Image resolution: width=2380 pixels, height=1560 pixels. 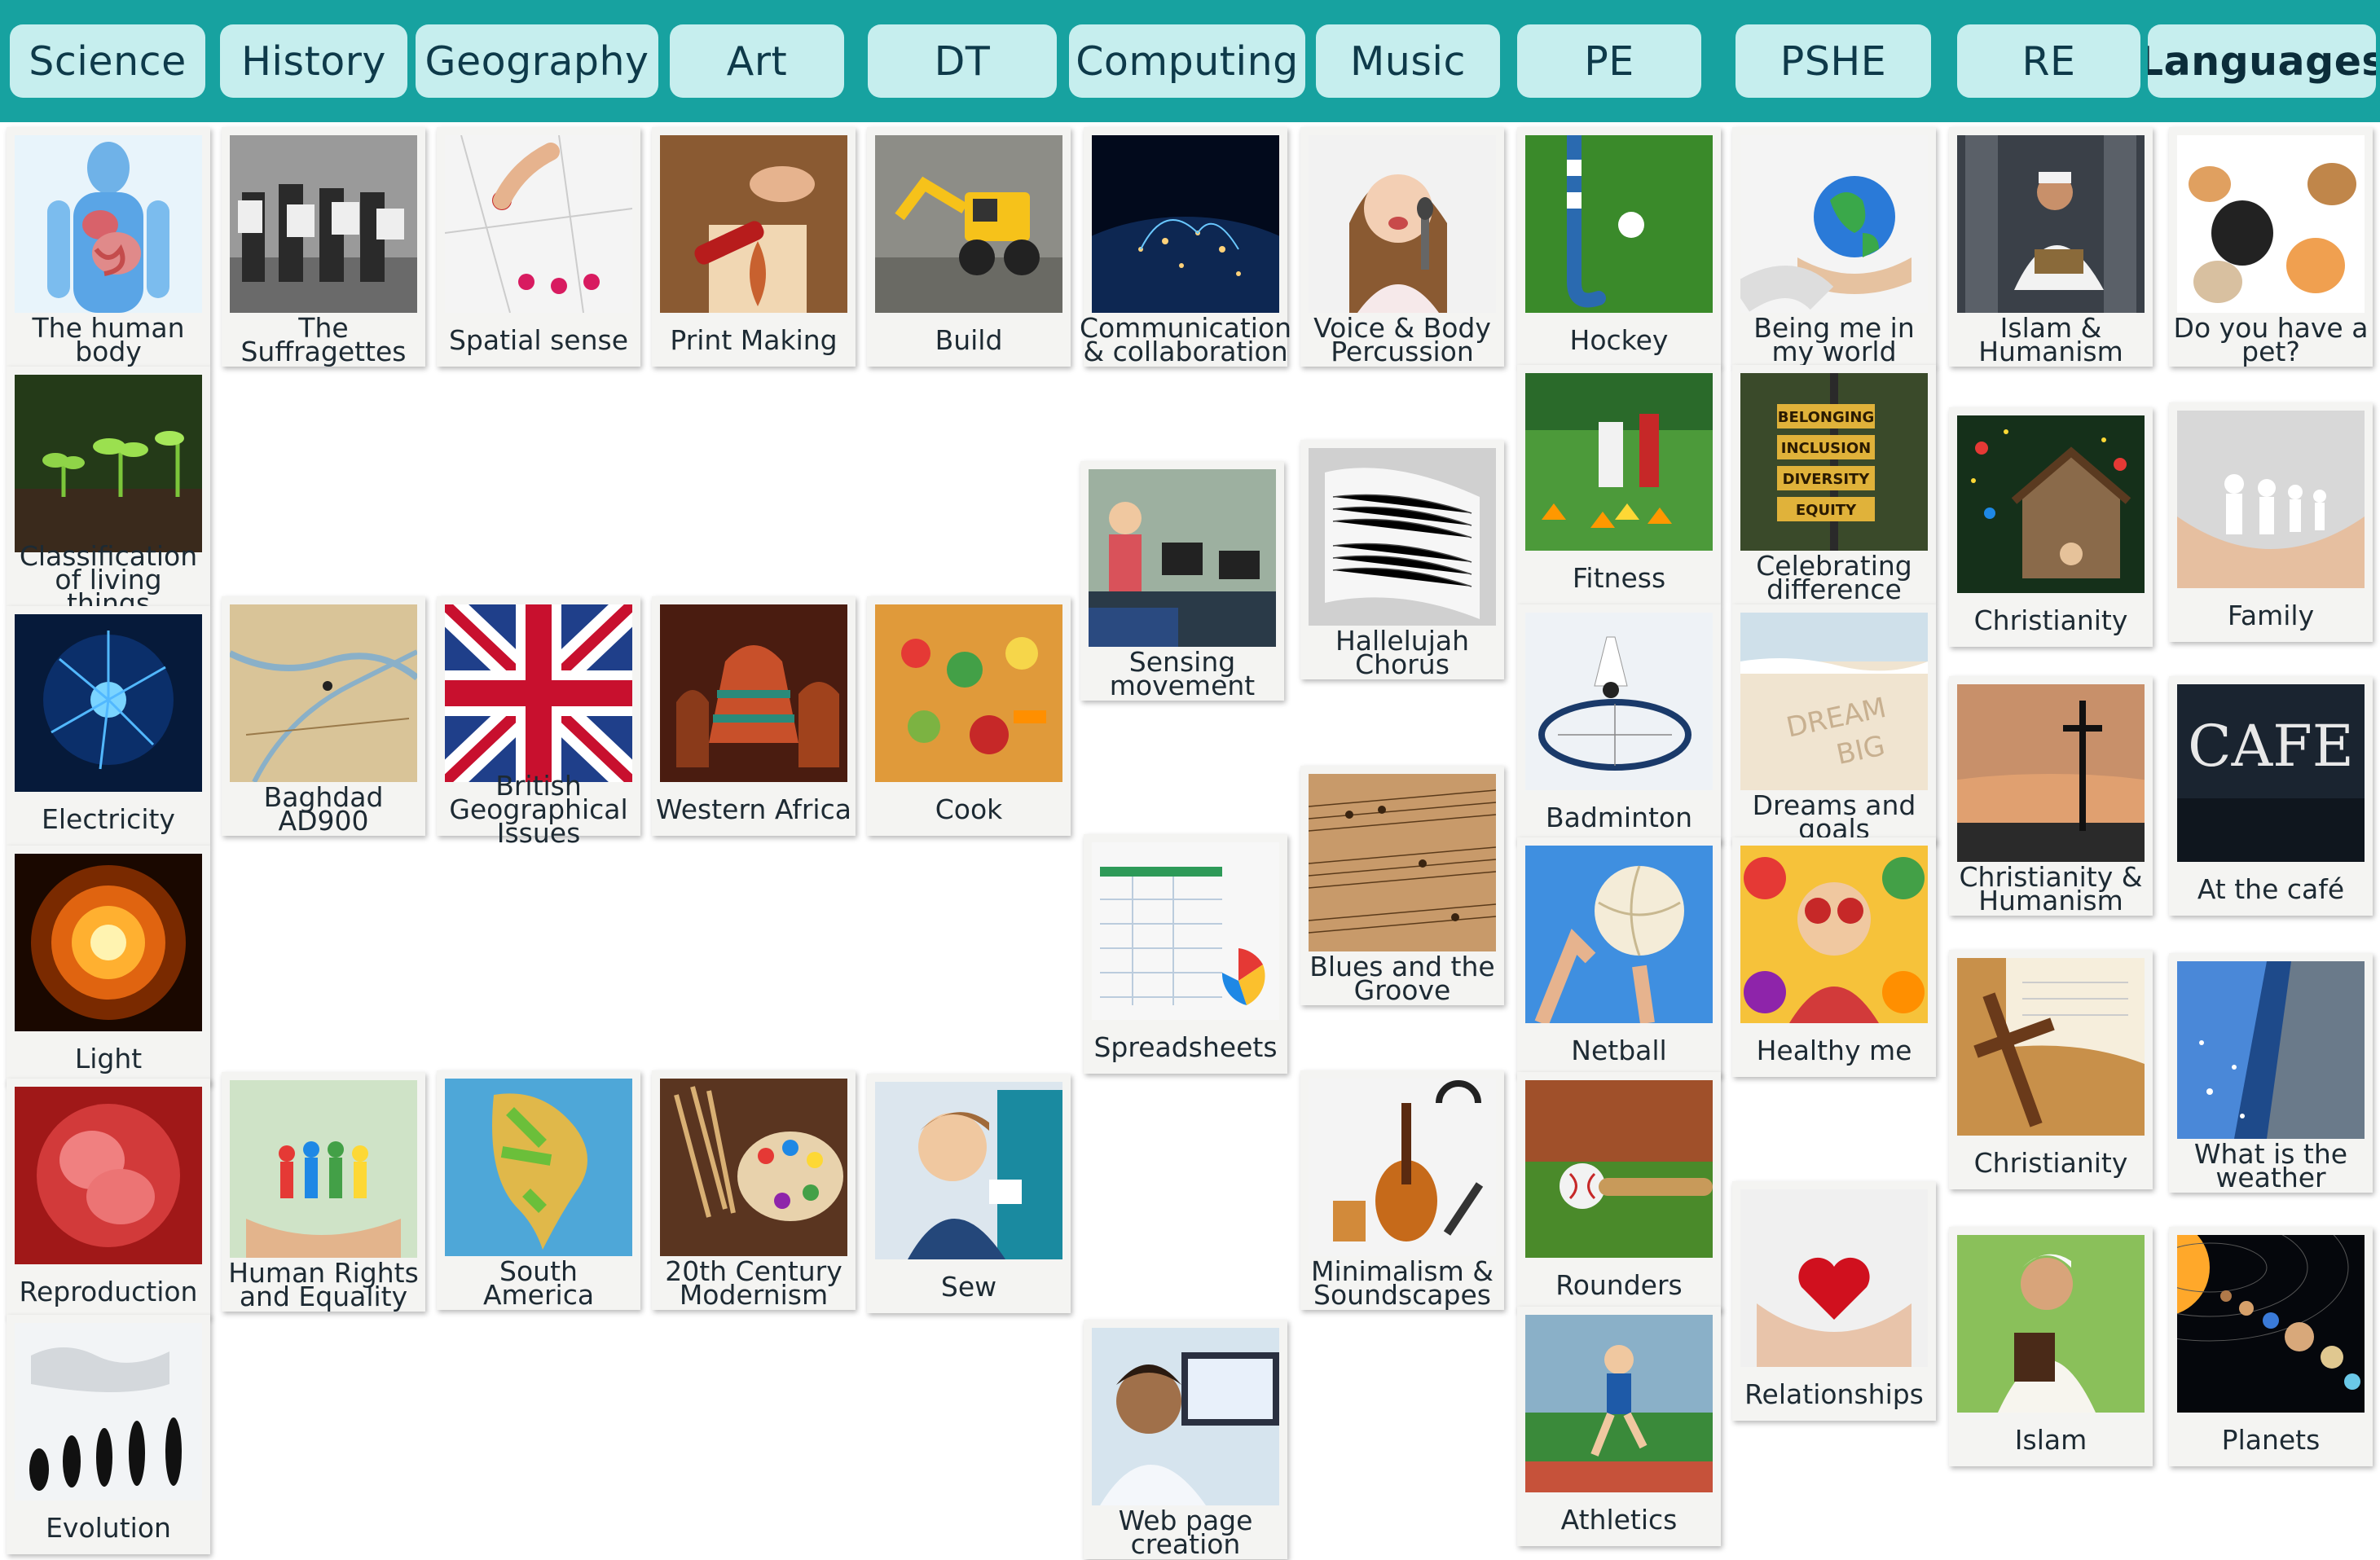 I want to click on tab-art: Art, so click(x=757, y=61).